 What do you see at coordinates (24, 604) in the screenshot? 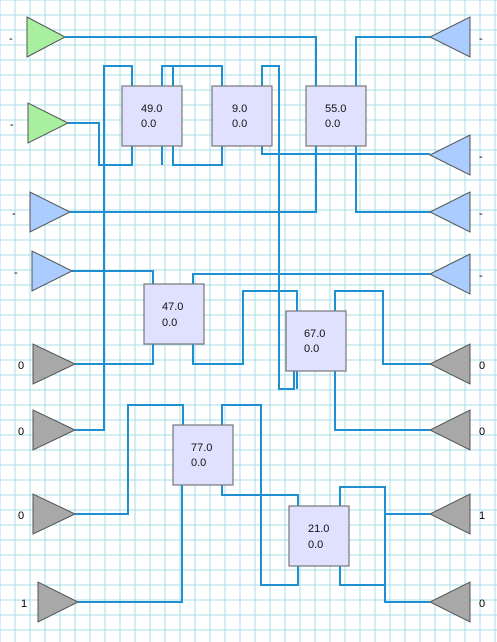
I see `input-label: 1` at bounding box center [24, 604].